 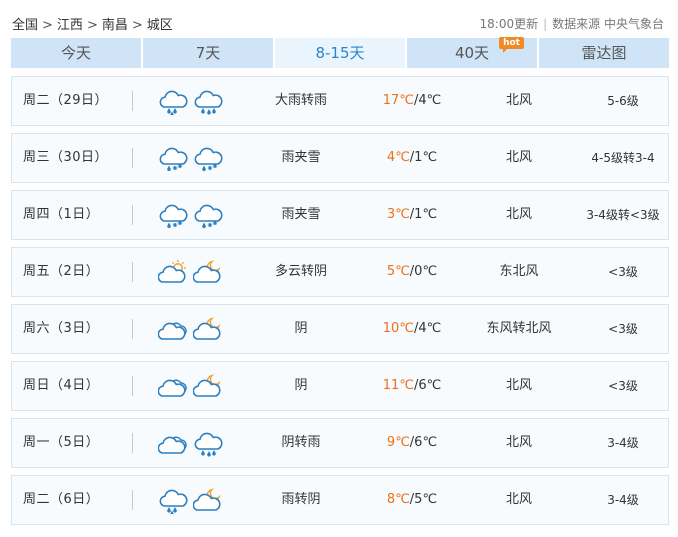 I want to click on weather-description: 大雨转雨, so click(x=300, y=100).